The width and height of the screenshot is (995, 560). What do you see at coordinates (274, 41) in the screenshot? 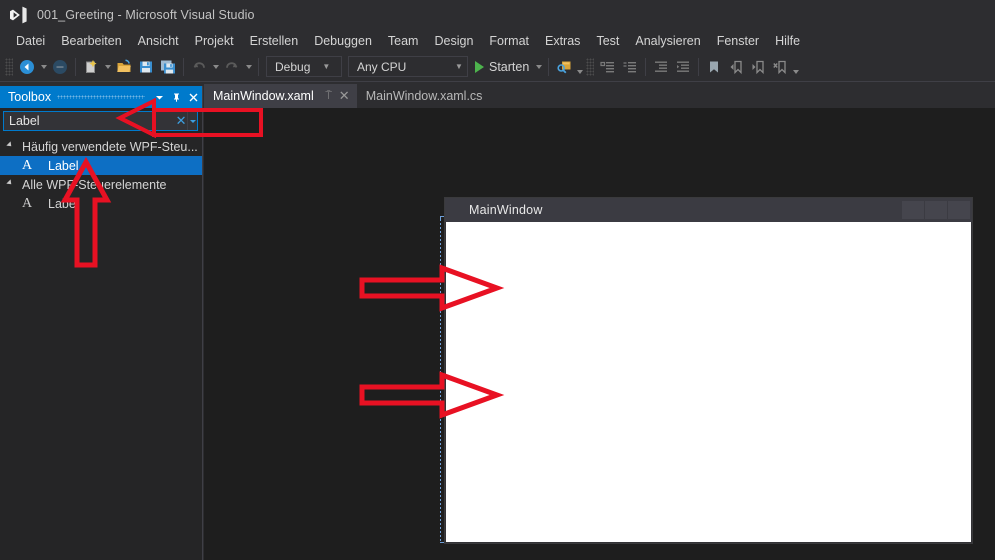
I see `menu-item-erstellen: Erstellen` at bounding box center [274, 41].